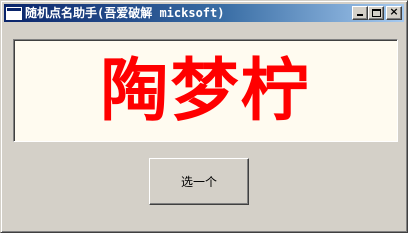  What do you see at coordinates (14, 13) in the screenshot?
I see `app-window-icon` at bounding box center [14, 13].